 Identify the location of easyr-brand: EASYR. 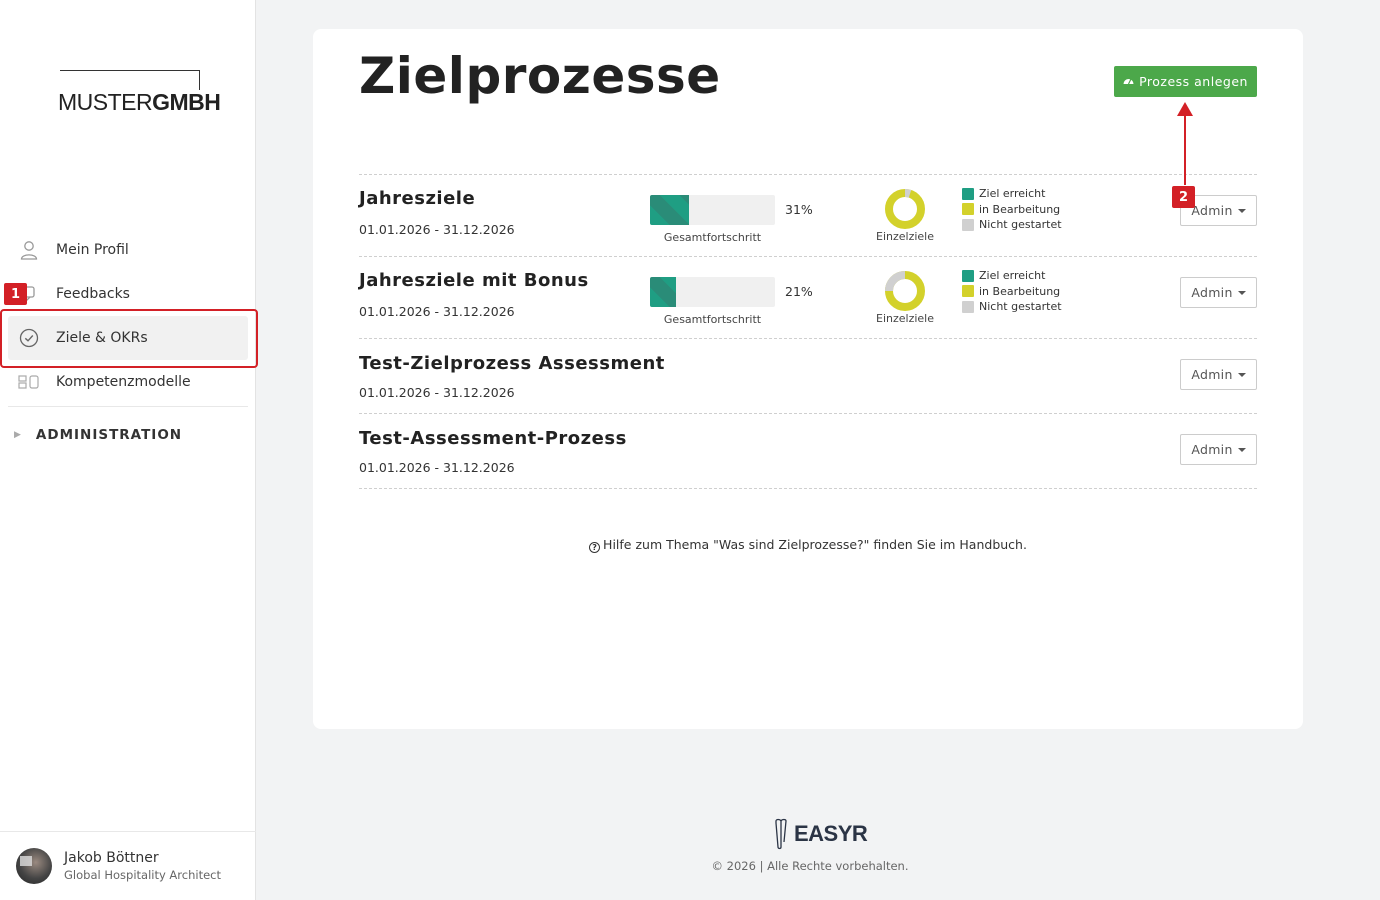
(831, 833).